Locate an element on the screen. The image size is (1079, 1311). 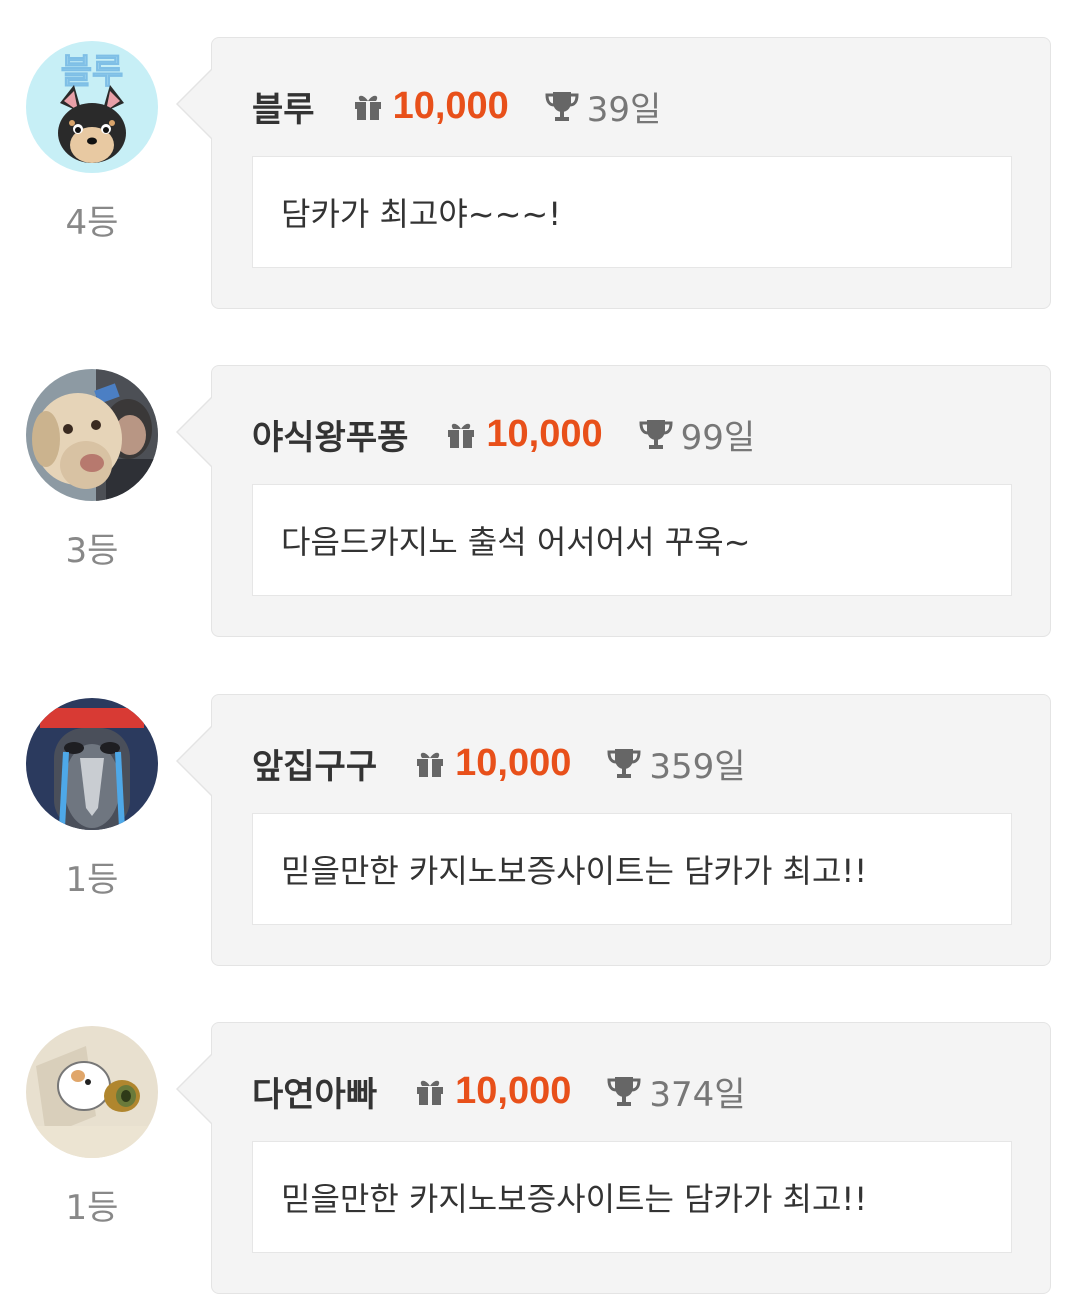
author-nickname: 블루 is located at coordinates (283, 106).